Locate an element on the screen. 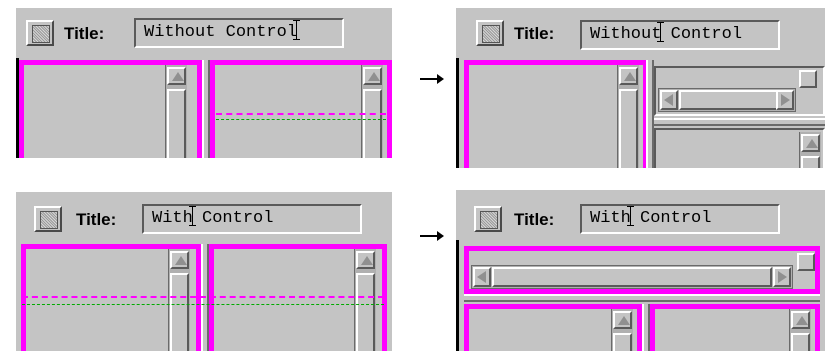 The image size is (825, 351). lower-right-vscrollbar is located at coordinates (810, 150).